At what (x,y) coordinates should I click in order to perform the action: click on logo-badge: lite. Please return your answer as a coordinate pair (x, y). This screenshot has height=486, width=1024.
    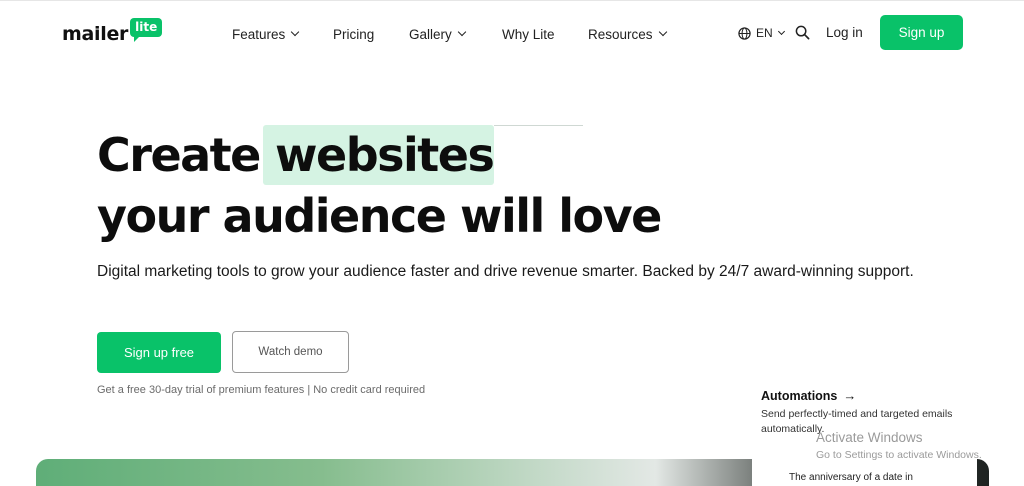
    Looking at the image, I should click on (146, 30).